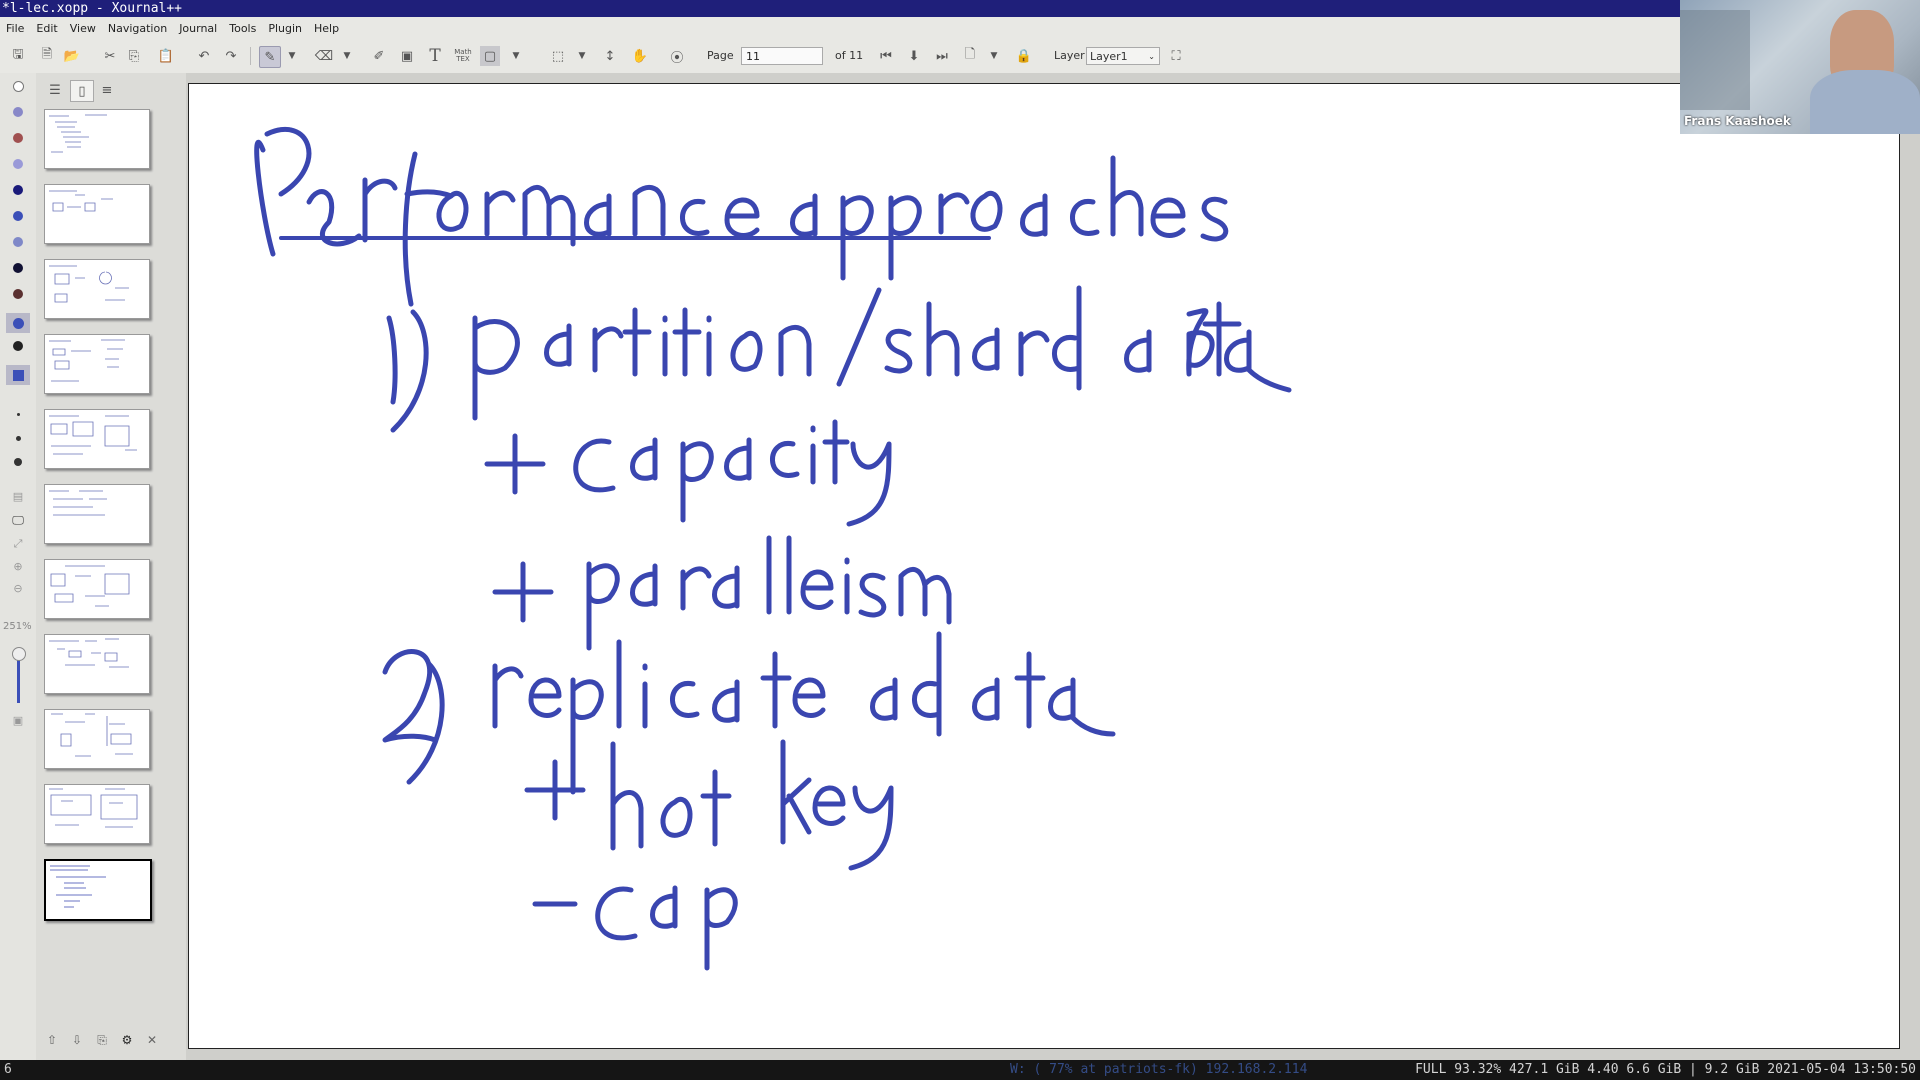  What do you see at coordinates (558, 56) in the screenshot?
I see `select-icon: ⬚` at bounding box center [558, 56].